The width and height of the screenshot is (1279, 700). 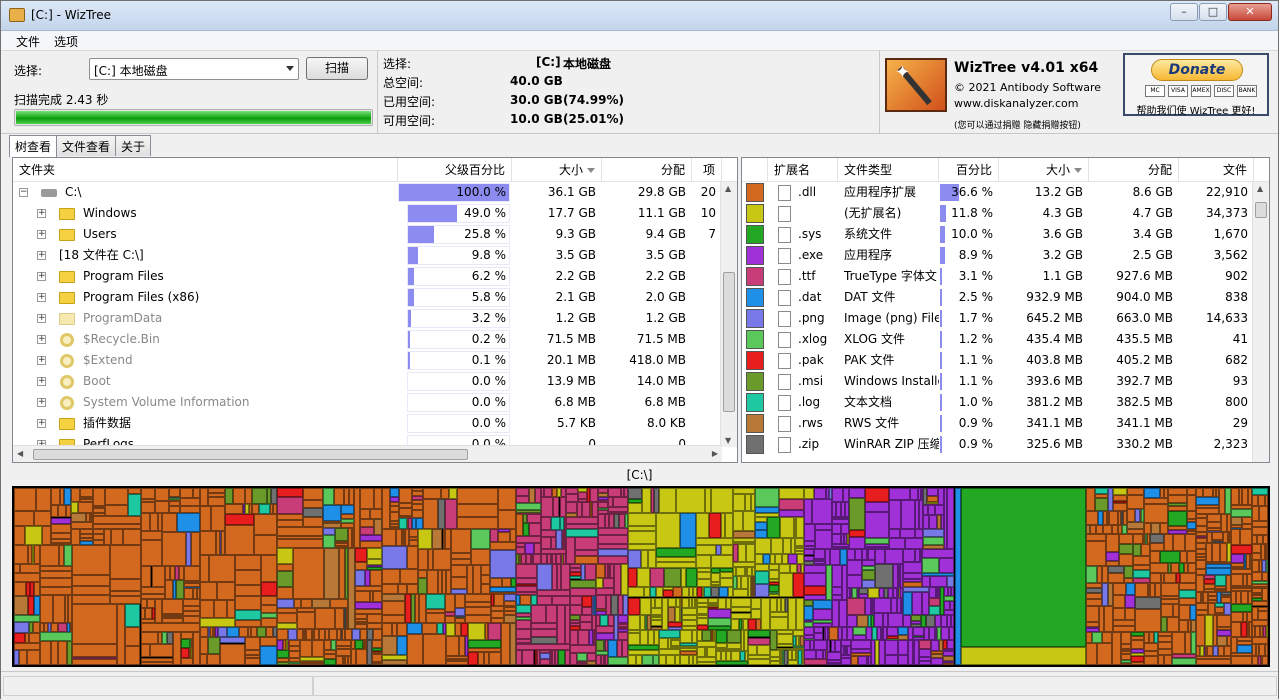 What do you see at coordinates (1260, 322) in the screenshot?
I see `types-vertical-scrollbar: ▲` at bounding box center [1260, 322].